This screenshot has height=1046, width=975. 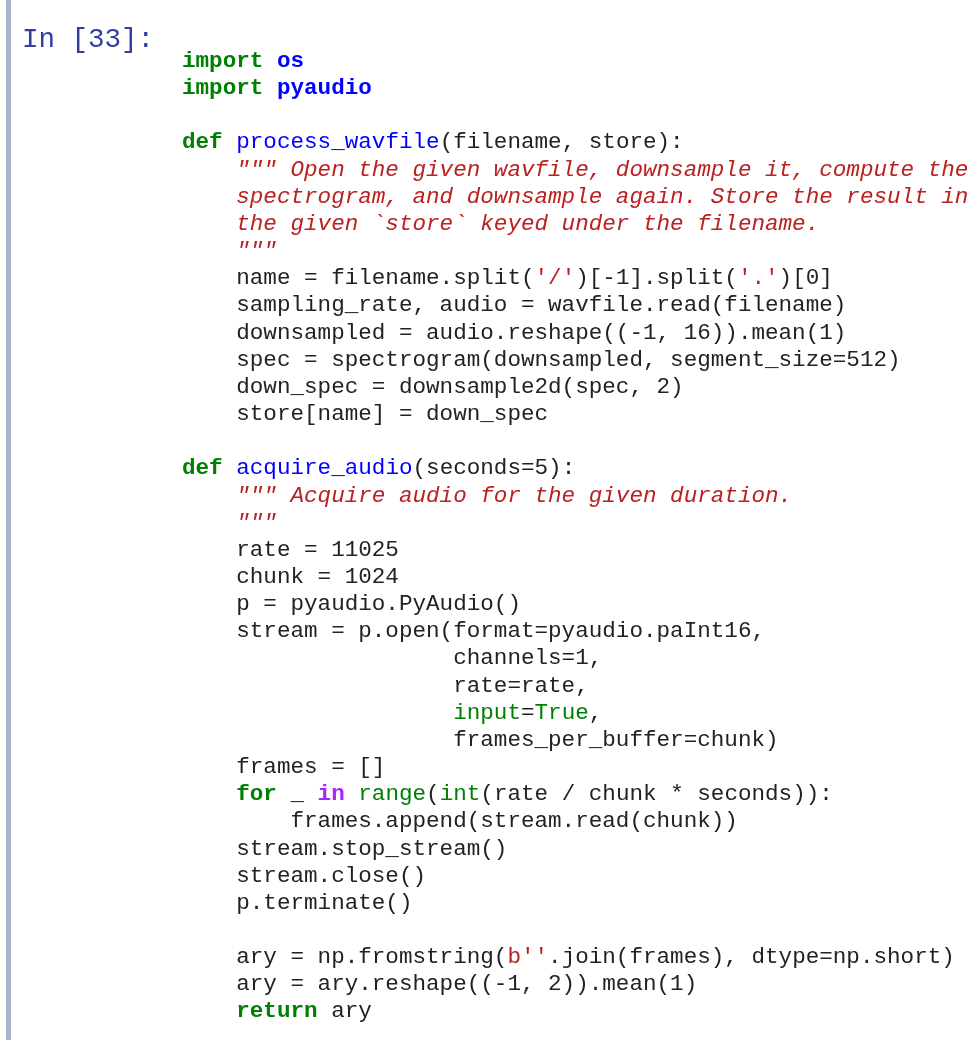 I want to click on code-line: p = pyaudio.PyAudio(), so click(x=378, y=605).